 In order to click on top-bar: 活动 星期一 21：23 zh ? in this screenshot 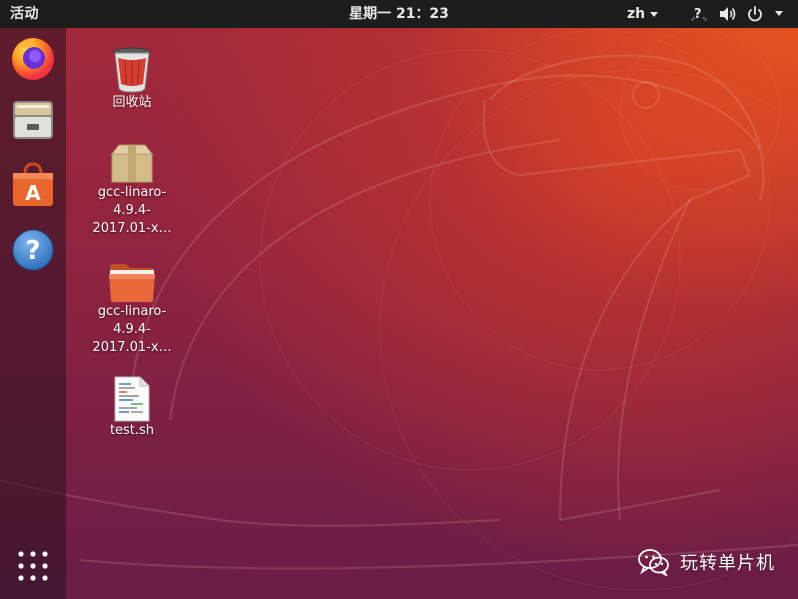, I will do `click(399, 14)`.